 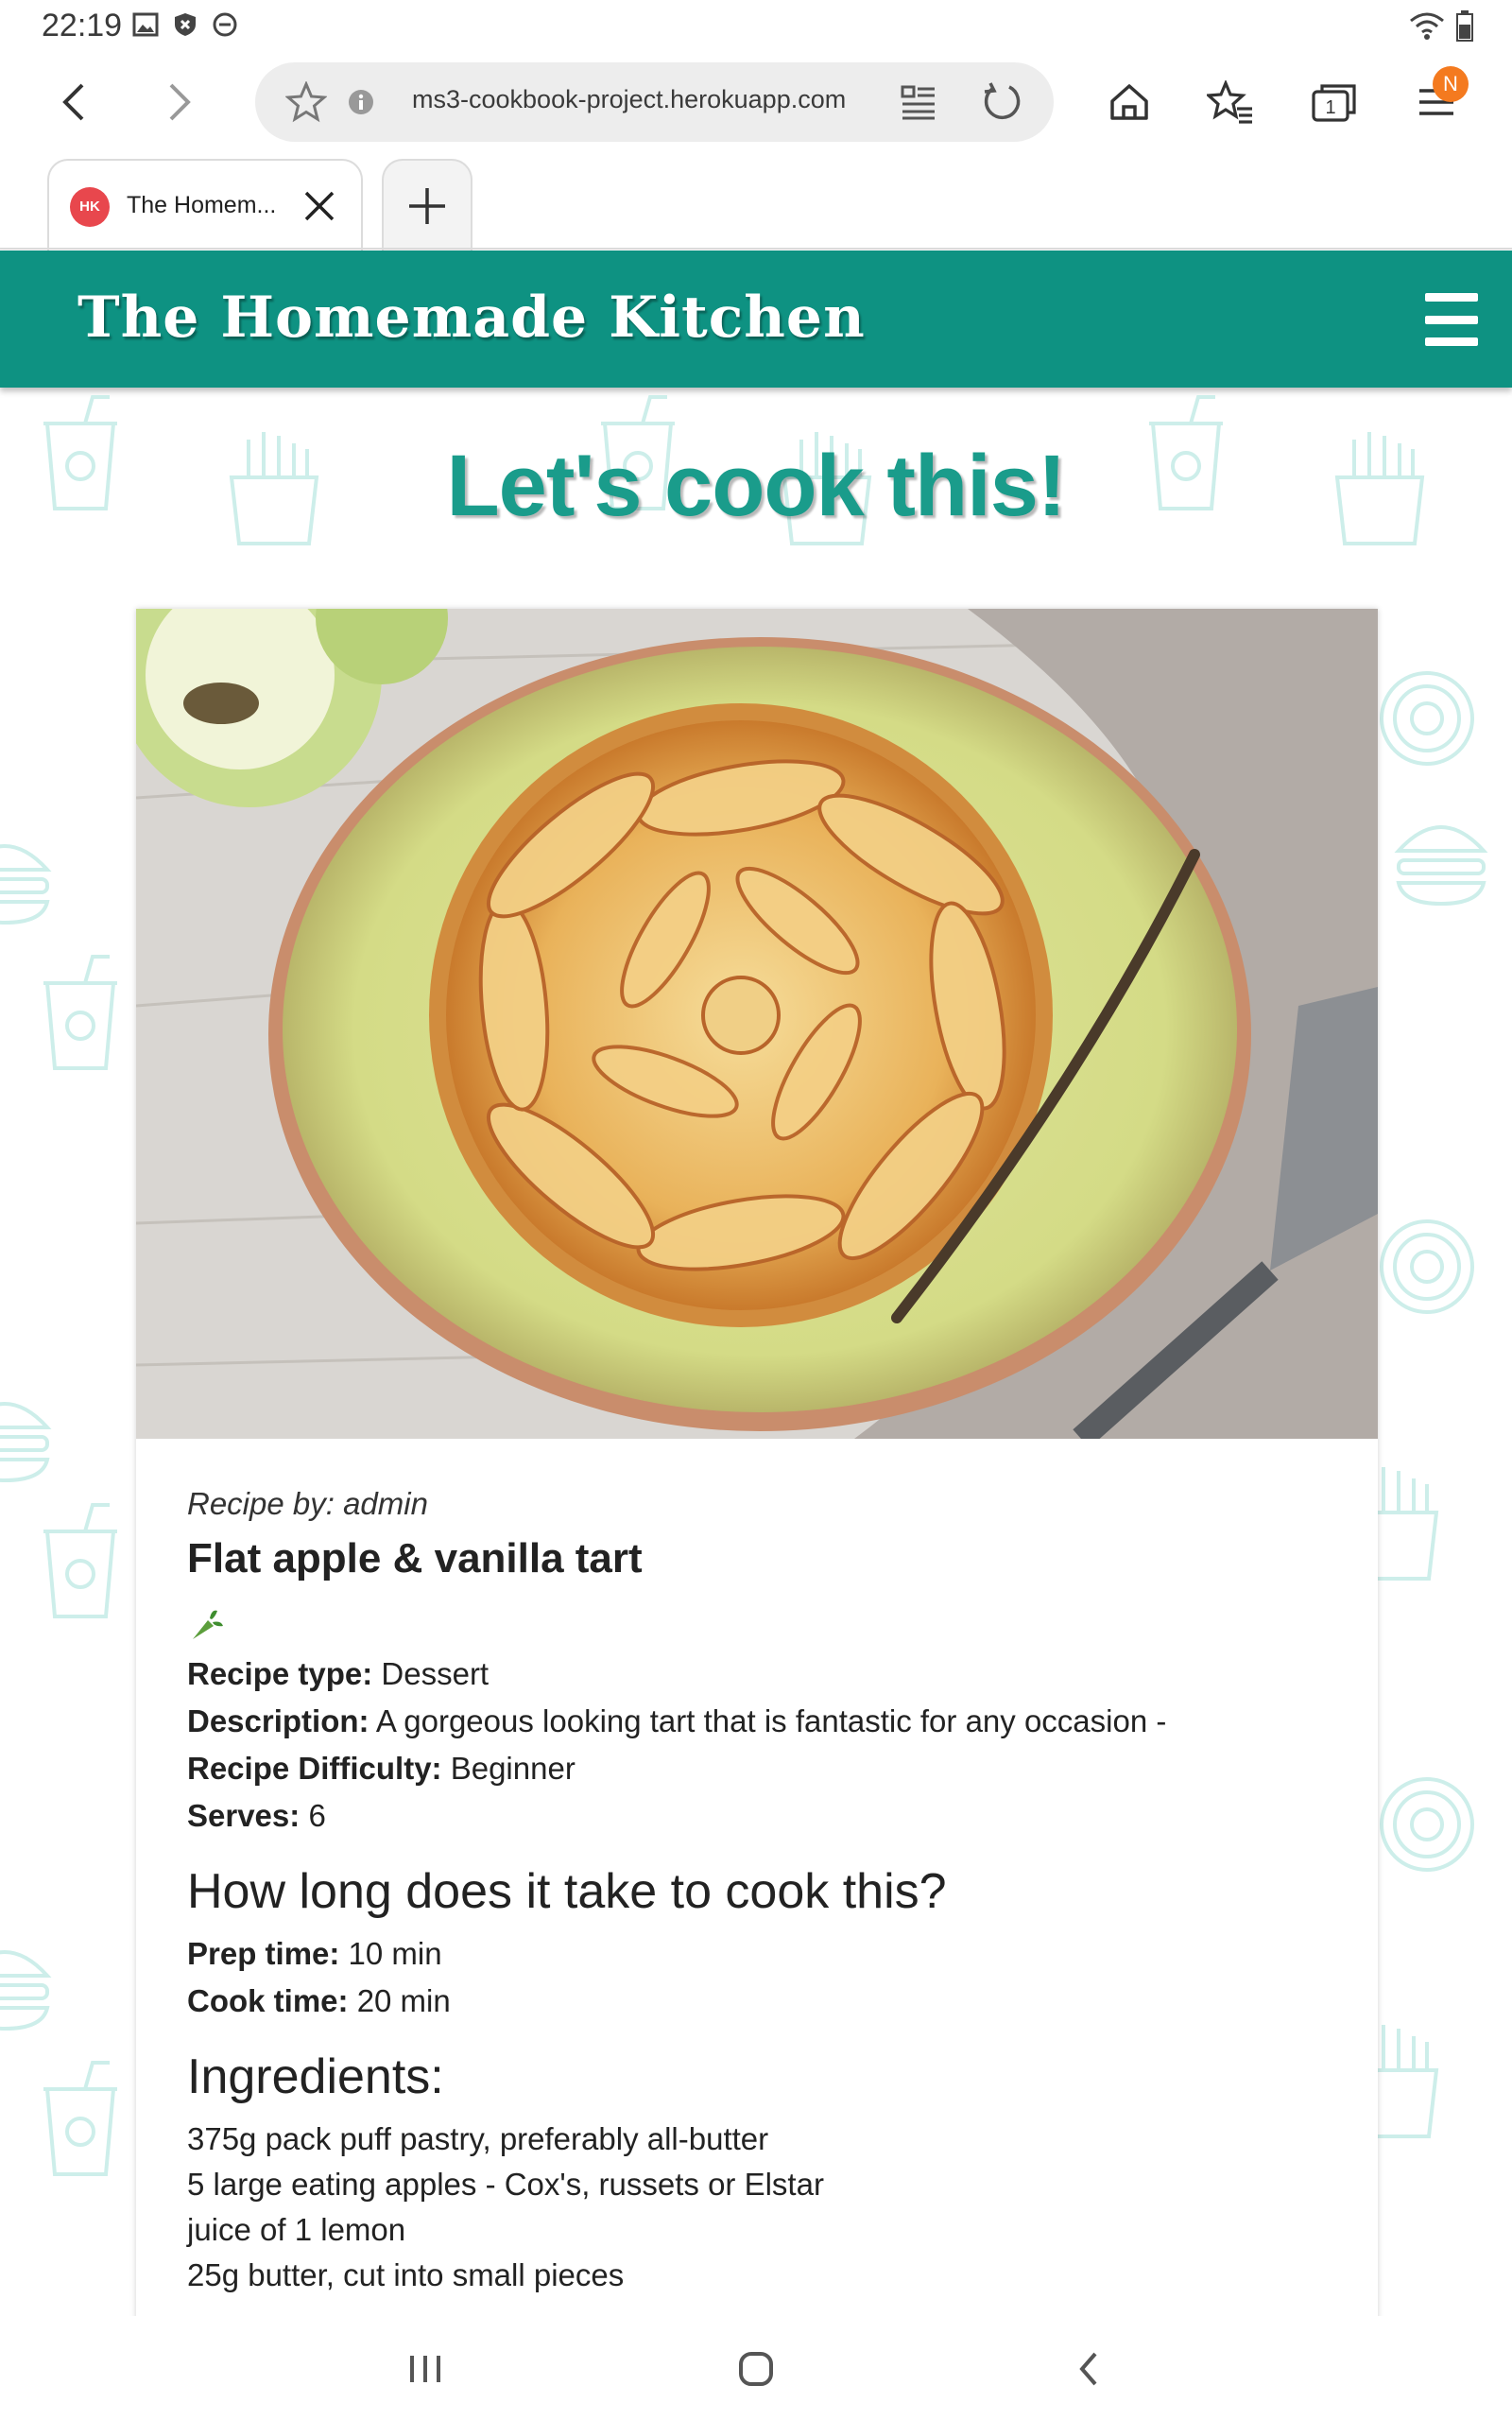 What do you see at coordinates (82, 26) in the screenshot?
I see `status-time: 22:19` at bounding box center [82, 26].